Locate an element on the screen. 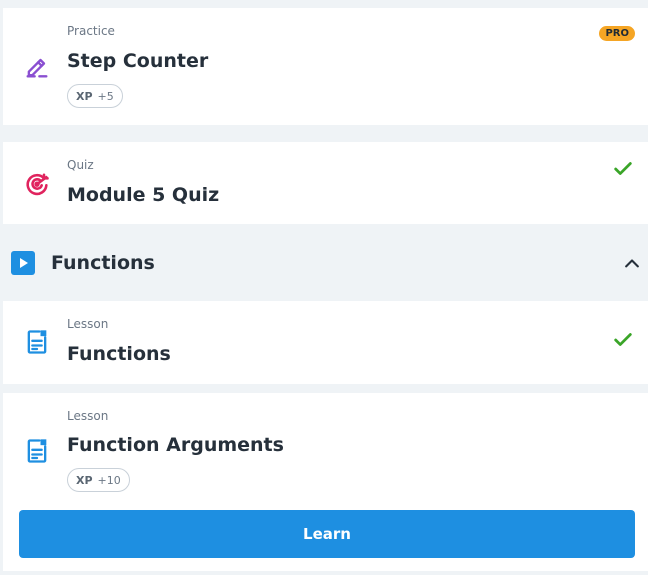 This screenshot has height=575, width=648. quiz-card: Quiz Module 5 Quiz is located at coordinates (325, 183).